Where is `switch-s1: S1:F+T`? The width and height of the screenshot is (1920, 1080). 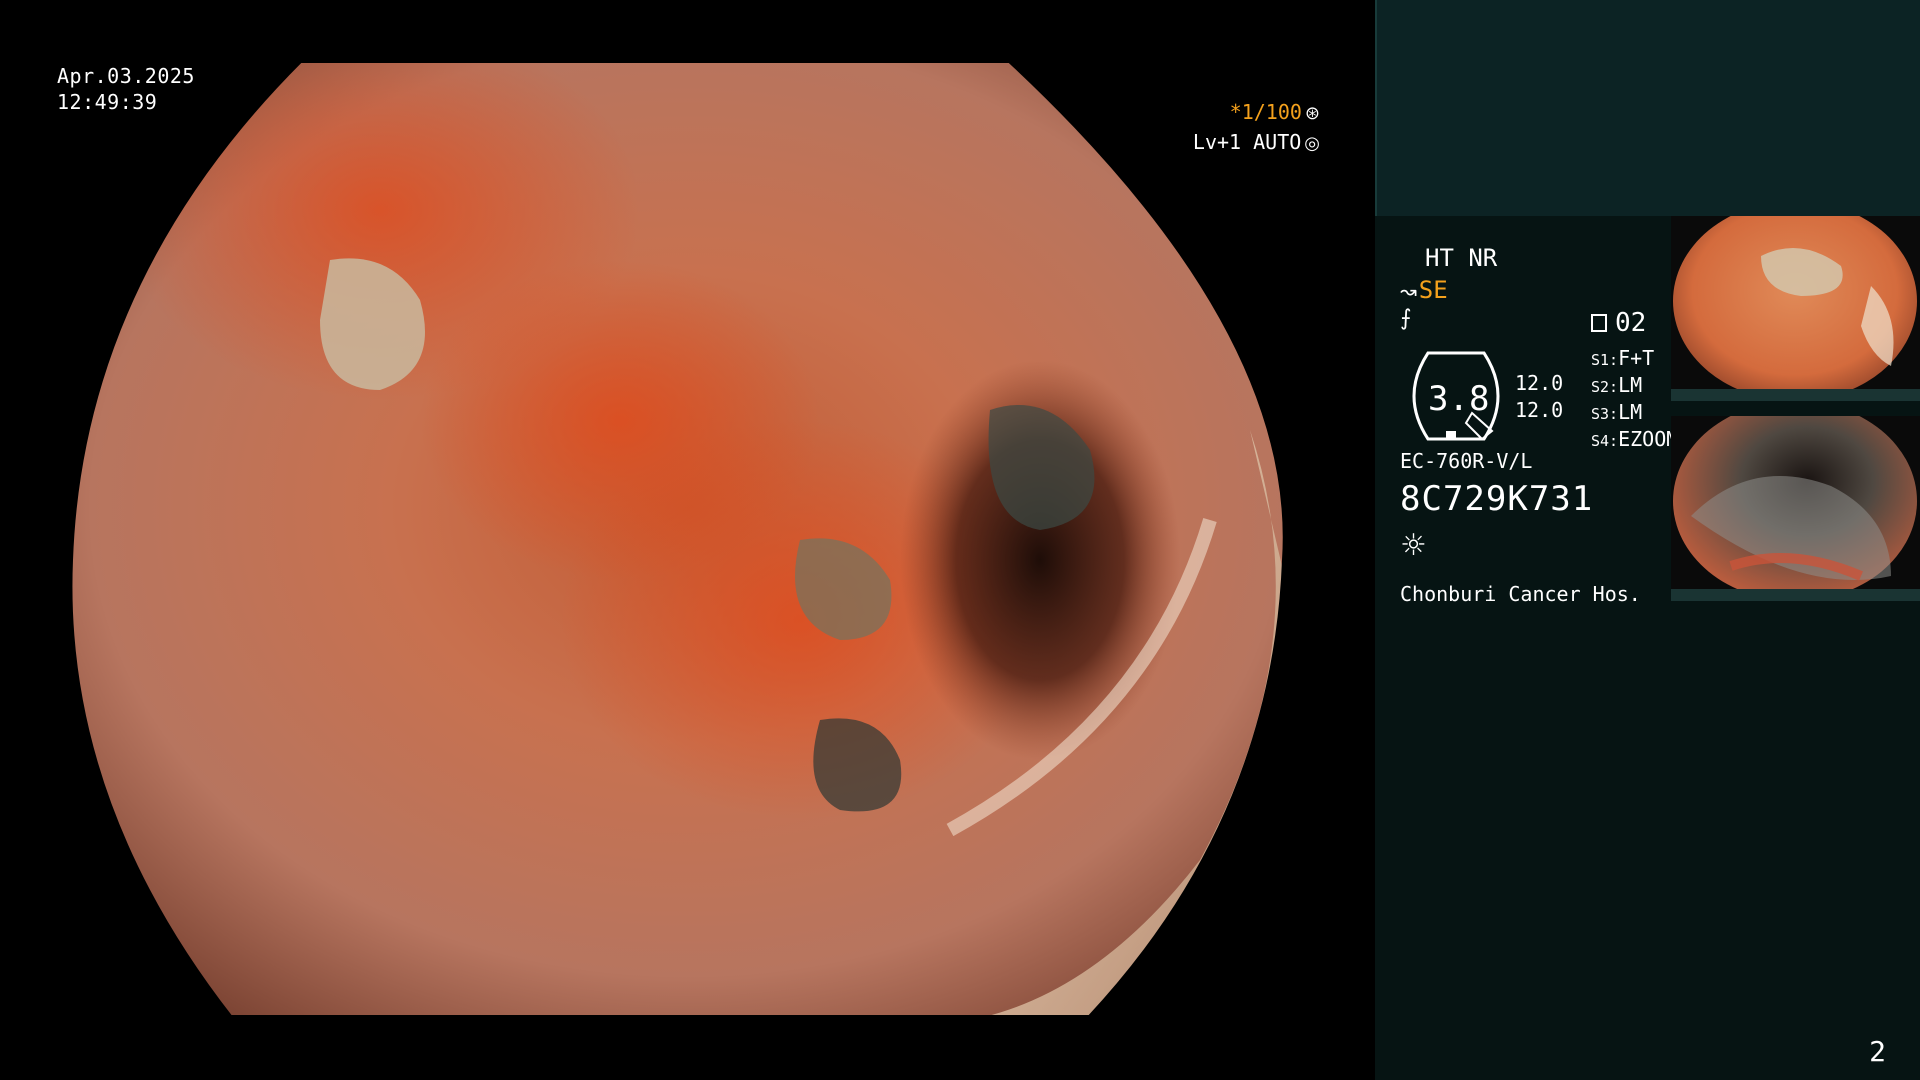 switch-s1: S1:F+T is located at coordinates (1634, 359).